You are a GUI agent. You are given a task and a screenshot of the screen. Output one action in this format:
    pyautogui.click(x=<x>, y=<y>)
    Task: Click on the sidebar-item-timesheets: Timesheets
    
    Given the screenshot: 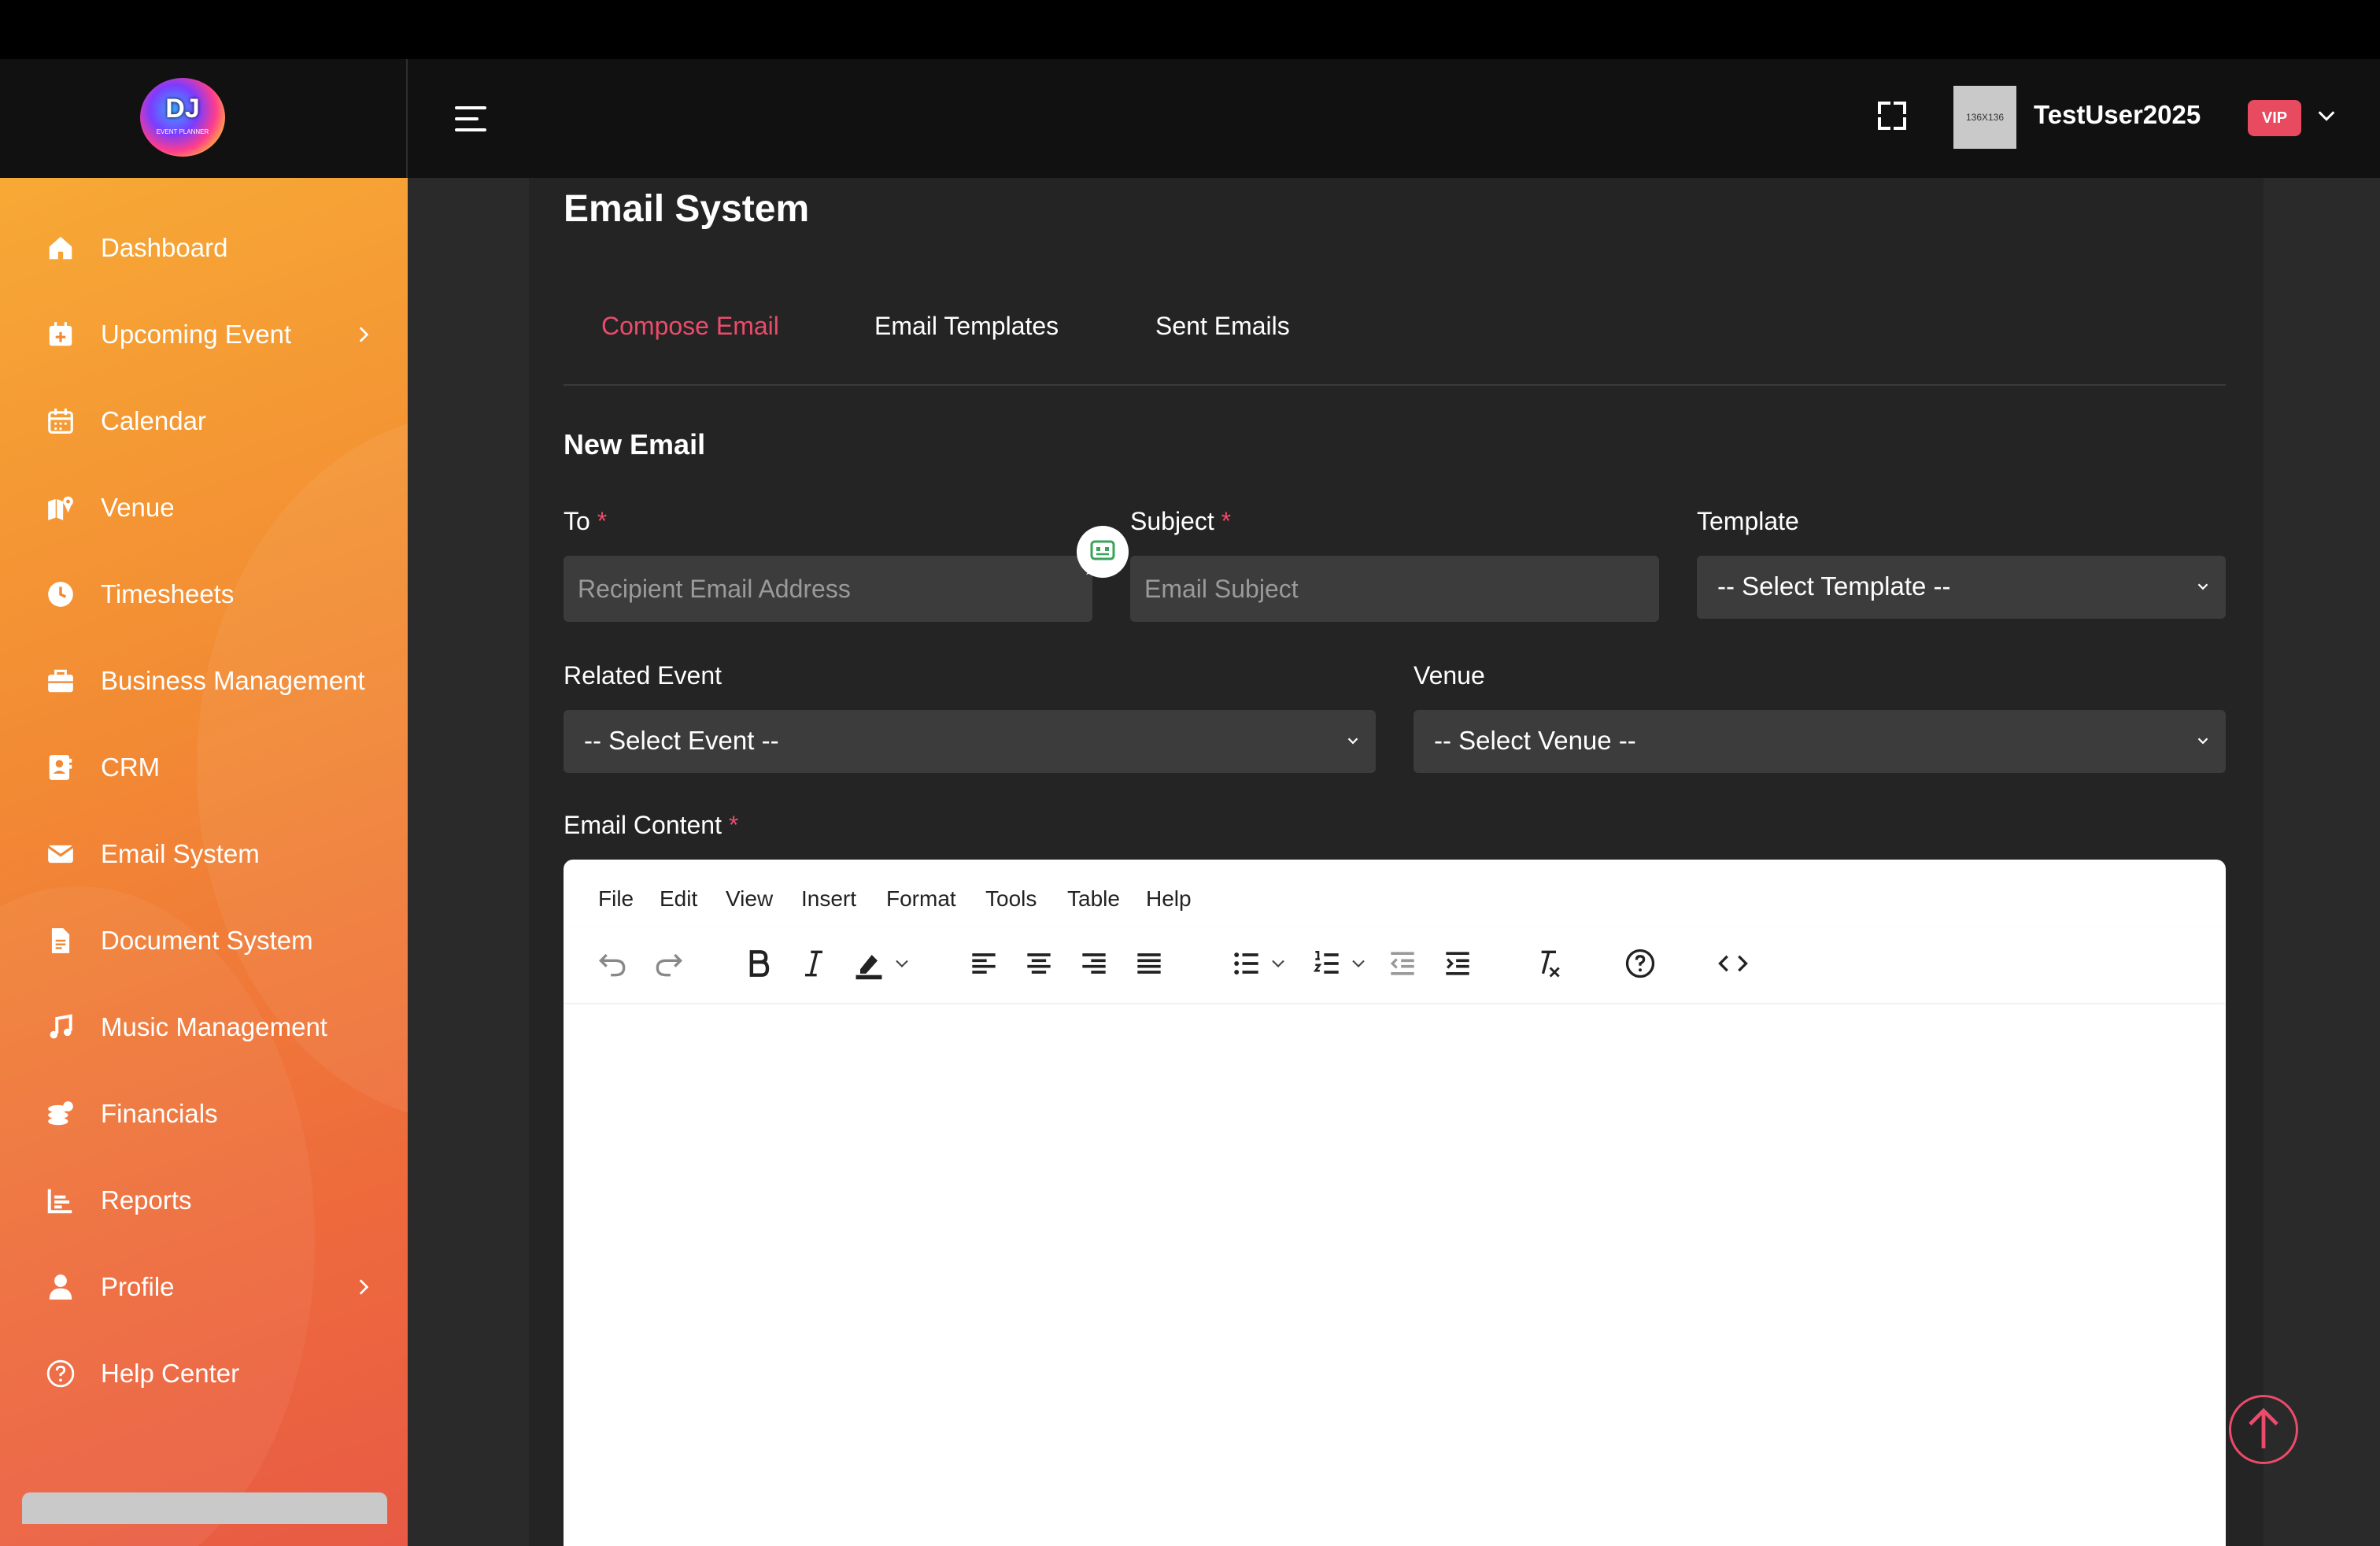 What is the action you would take?
    pyautogui.click(x=204, y=594)
    